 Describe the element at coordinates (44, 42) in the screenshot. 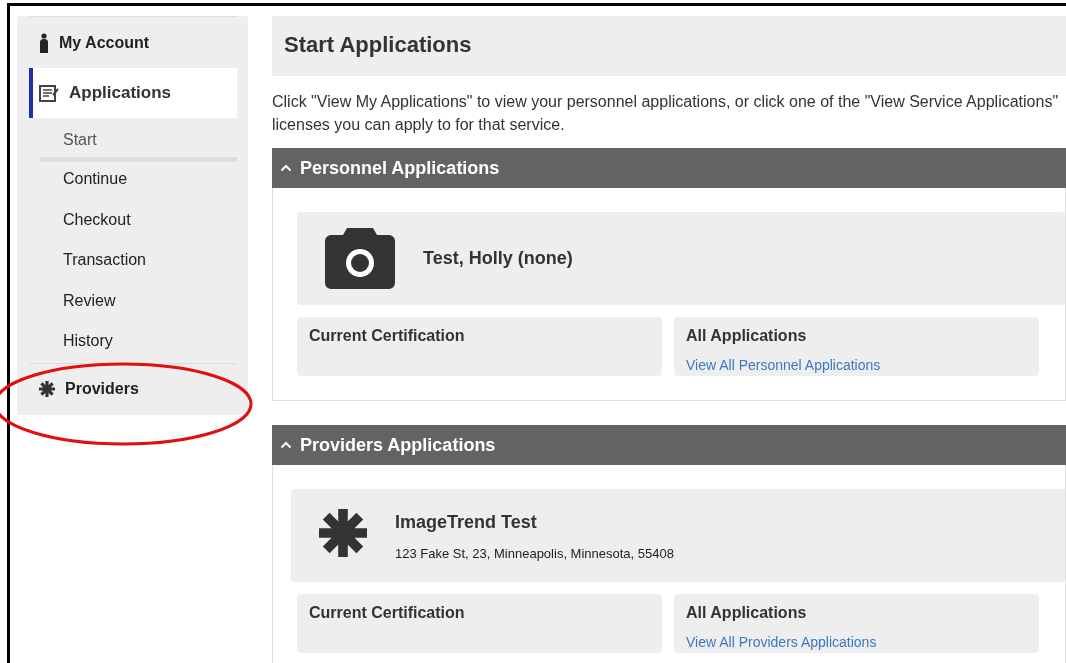

I see `person-icon` at that location.